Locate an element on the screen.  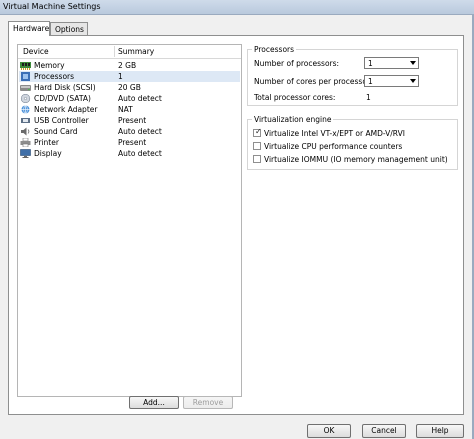
device-name: Memory is located at coordinates (49, 65).